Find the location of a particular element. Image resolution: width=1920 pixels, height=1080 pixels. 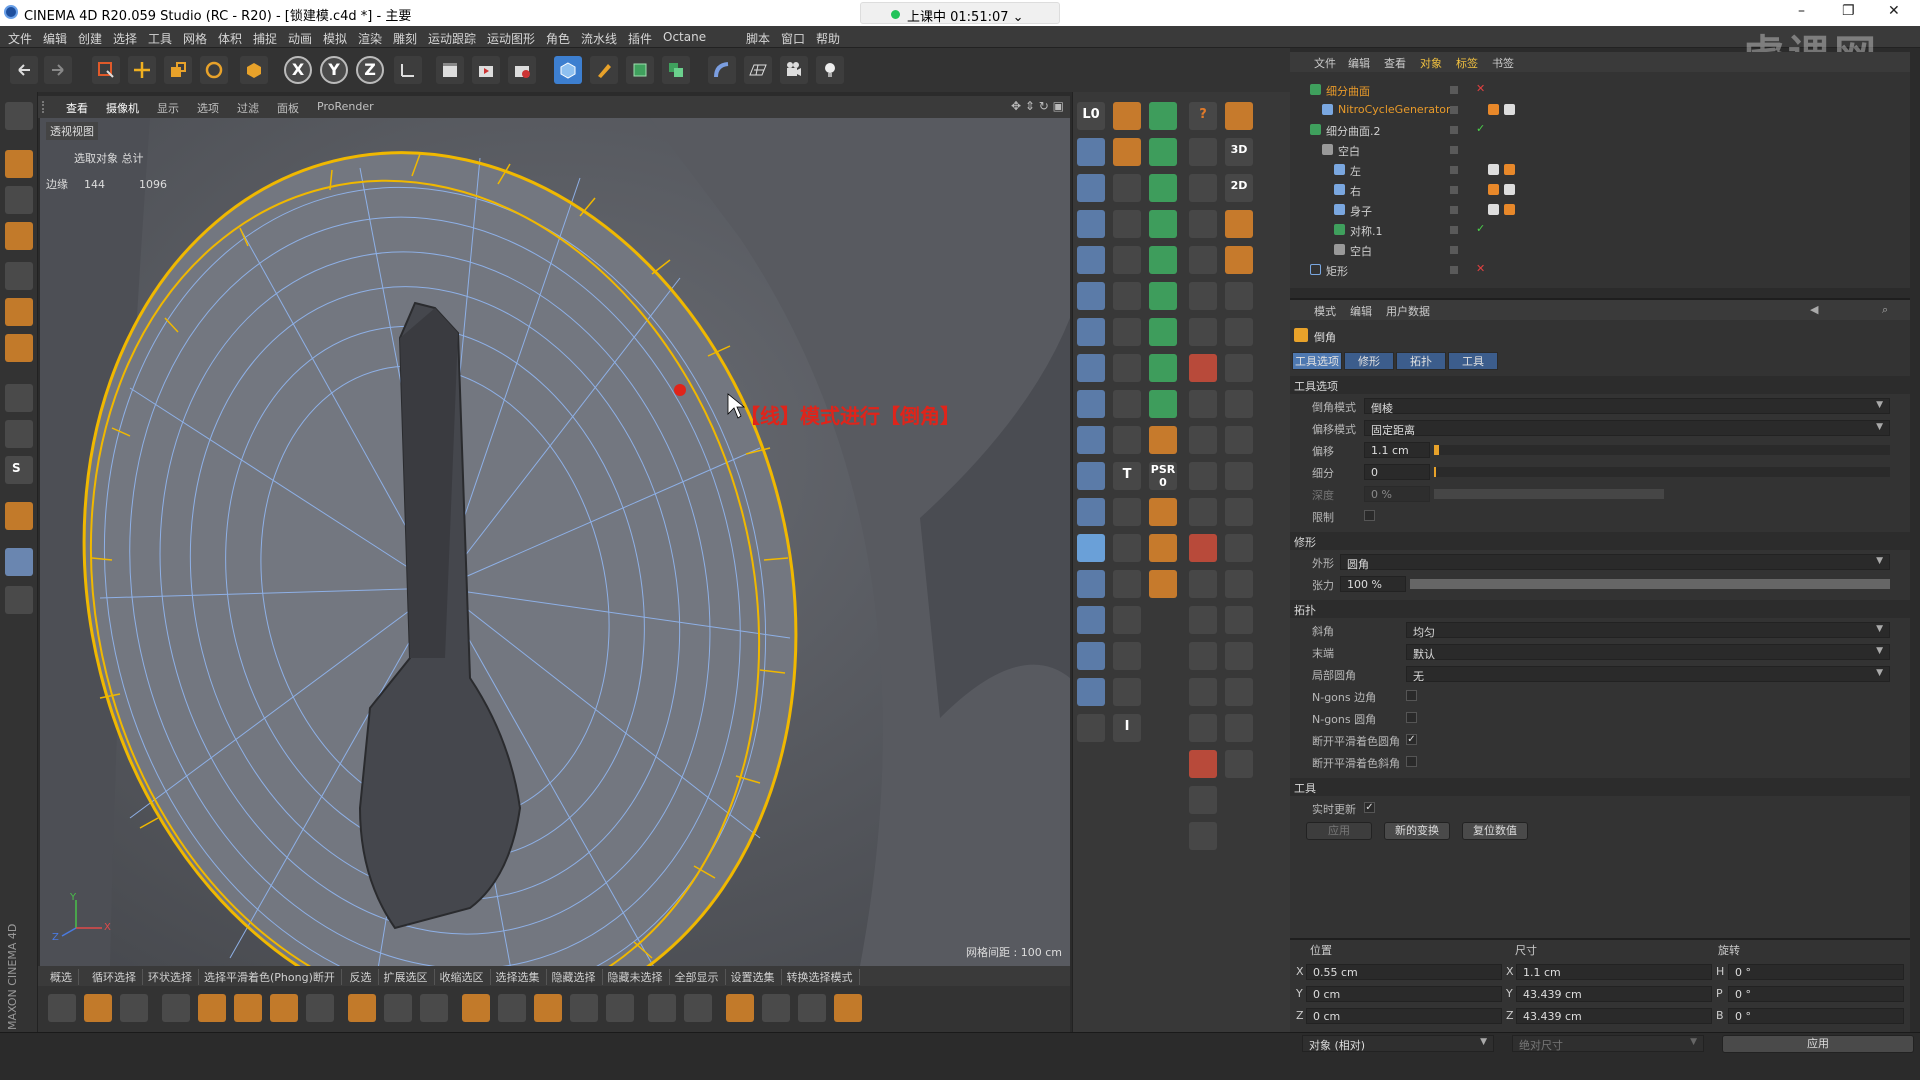

position-y-field: 0 cm is located at coordinates (1404, 994).